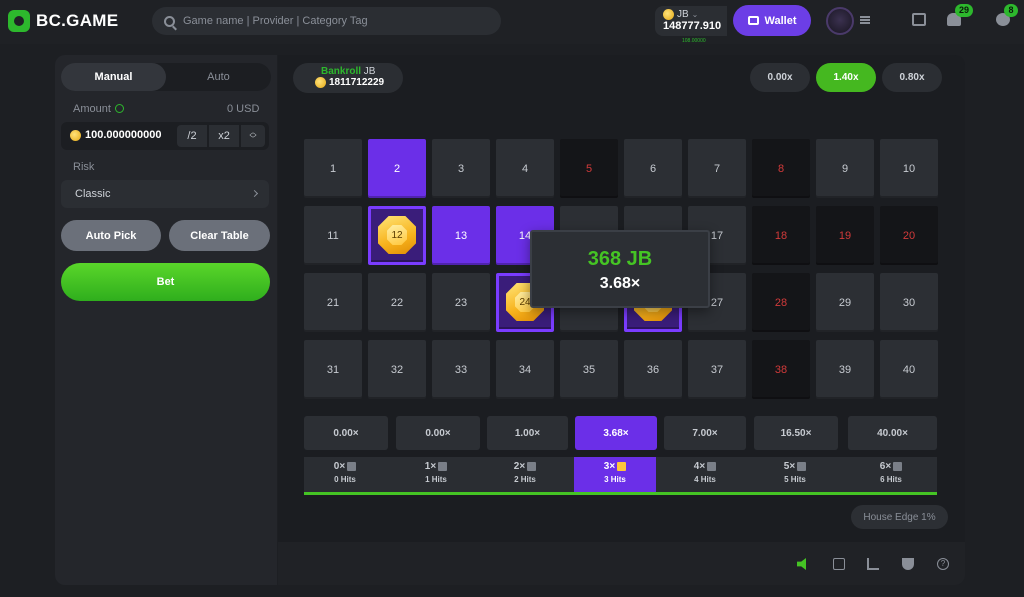 This screenshot has height=597, width=1024. Describe the element at coordinates (397, 369) in the screenshot. I see `keno-tile: 32` at that location.